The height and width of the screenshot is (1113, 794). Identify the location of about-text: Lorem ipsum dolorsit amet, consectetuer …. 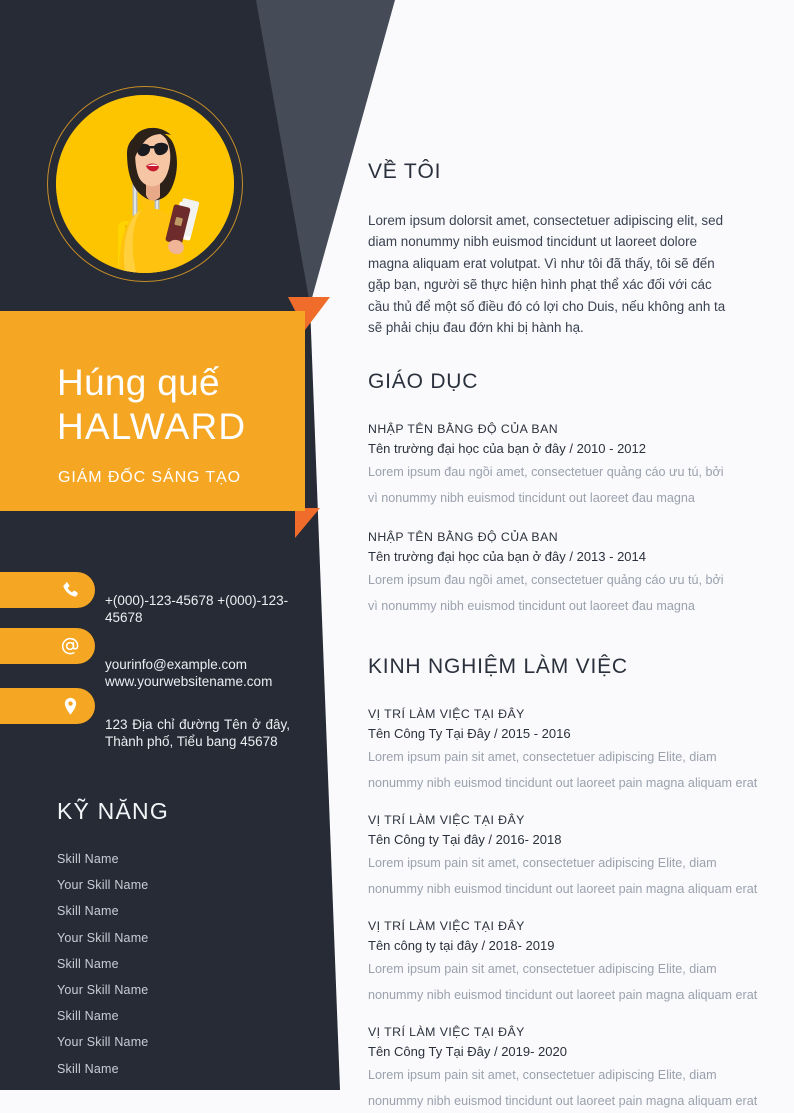
(547, 274).